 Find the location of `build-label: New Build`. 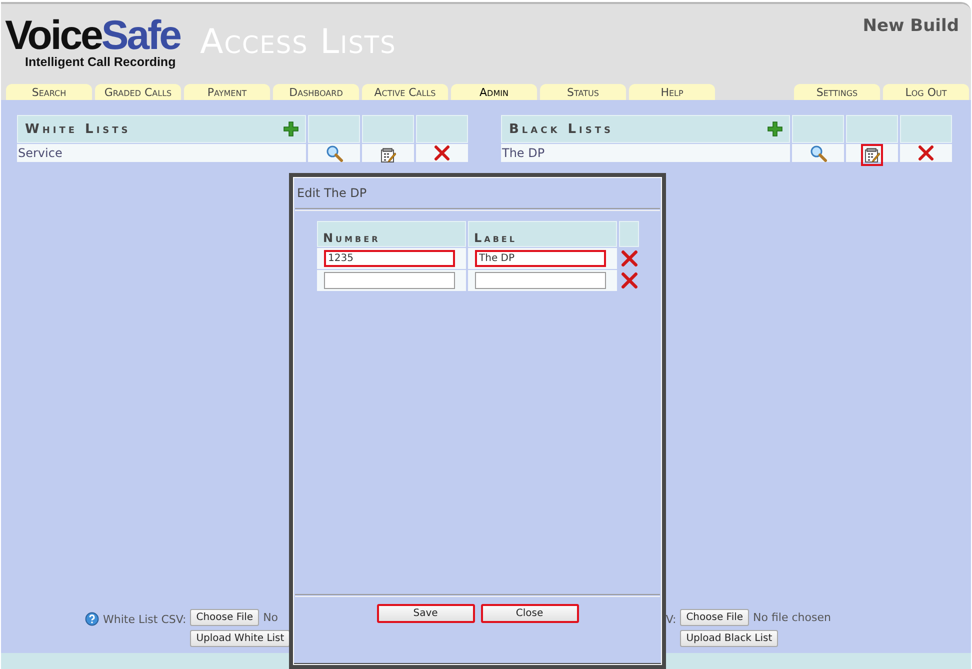

build-label: New Build is located at coordinates (910, 26).